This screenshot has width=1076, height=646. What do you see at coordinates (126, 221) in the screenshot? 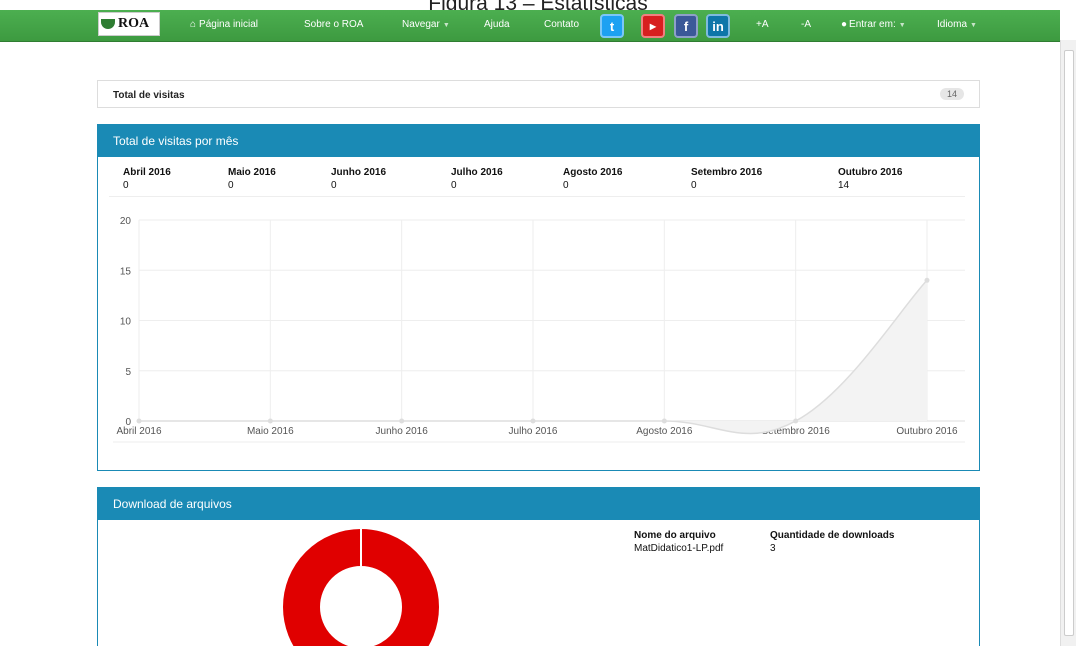
I see `y-tick-label: 20` at bounding box center [126, 221].